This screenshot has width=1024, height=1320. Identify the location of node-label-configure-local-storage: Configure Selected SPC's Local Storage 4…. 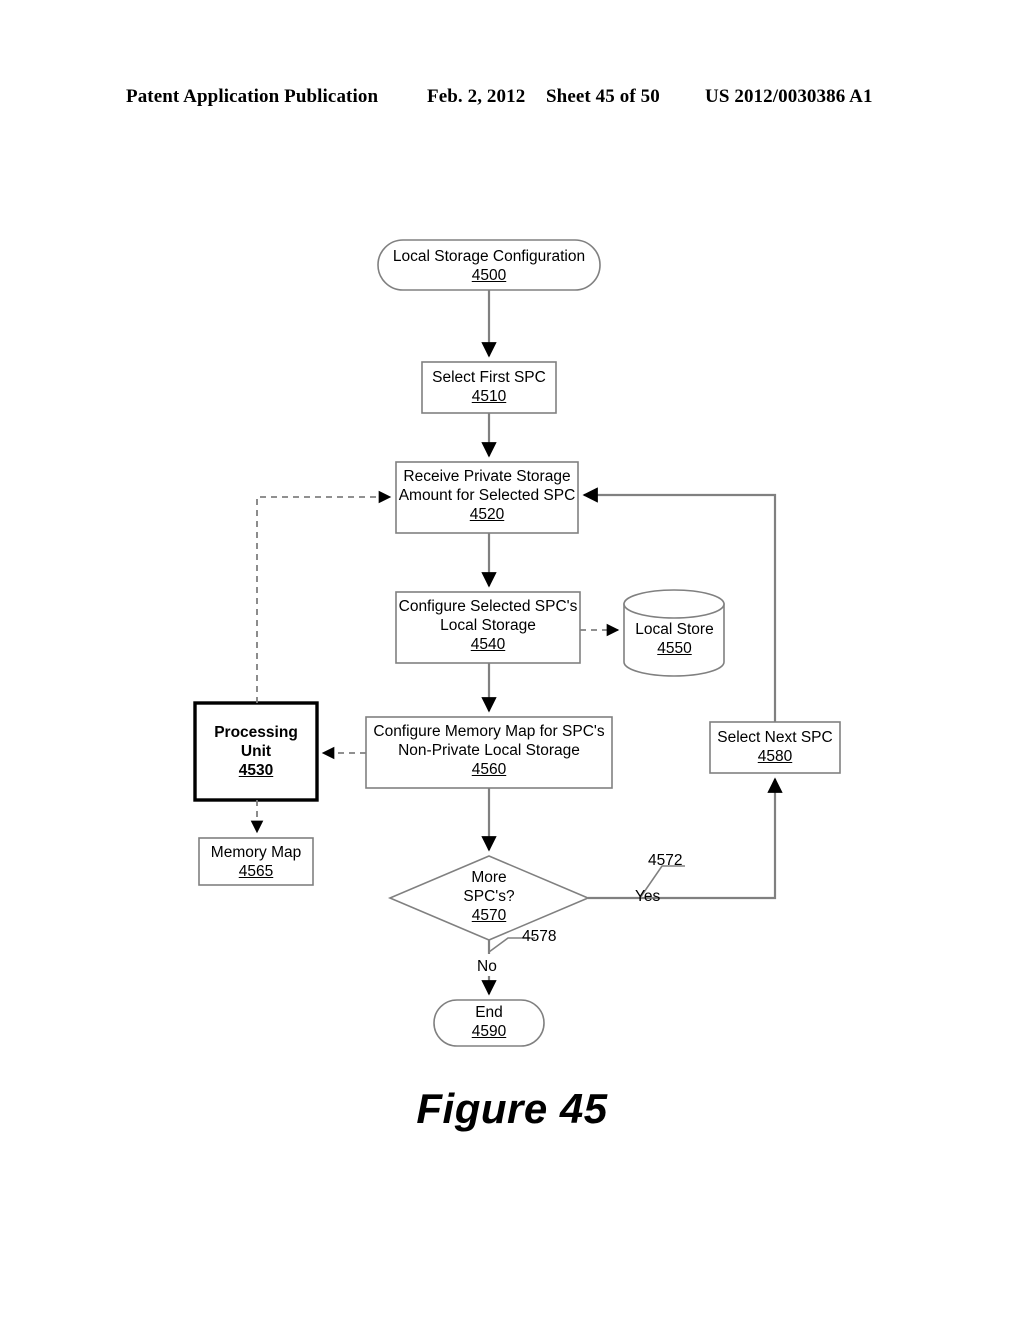
(488, 625).